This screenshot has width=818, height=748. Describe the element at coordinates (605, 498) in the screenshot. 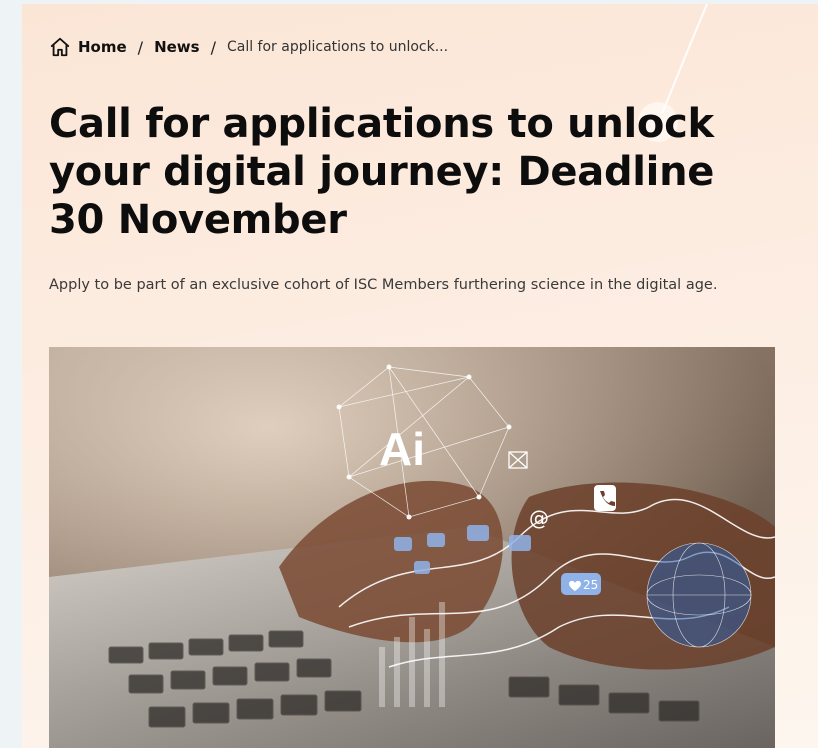

I see `phone-icon` at that location.